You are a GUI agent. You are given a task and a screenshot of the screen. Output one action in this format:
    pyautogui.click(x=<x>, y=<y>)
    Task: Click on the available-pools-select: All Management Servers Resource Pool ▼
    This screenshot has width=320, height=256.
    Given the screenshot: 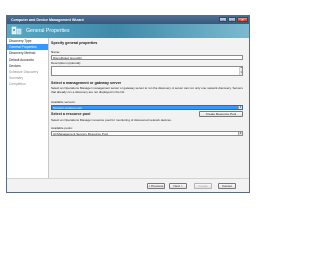 What is the action you would take?
    pyautogui.click(x=147, y=133)
    